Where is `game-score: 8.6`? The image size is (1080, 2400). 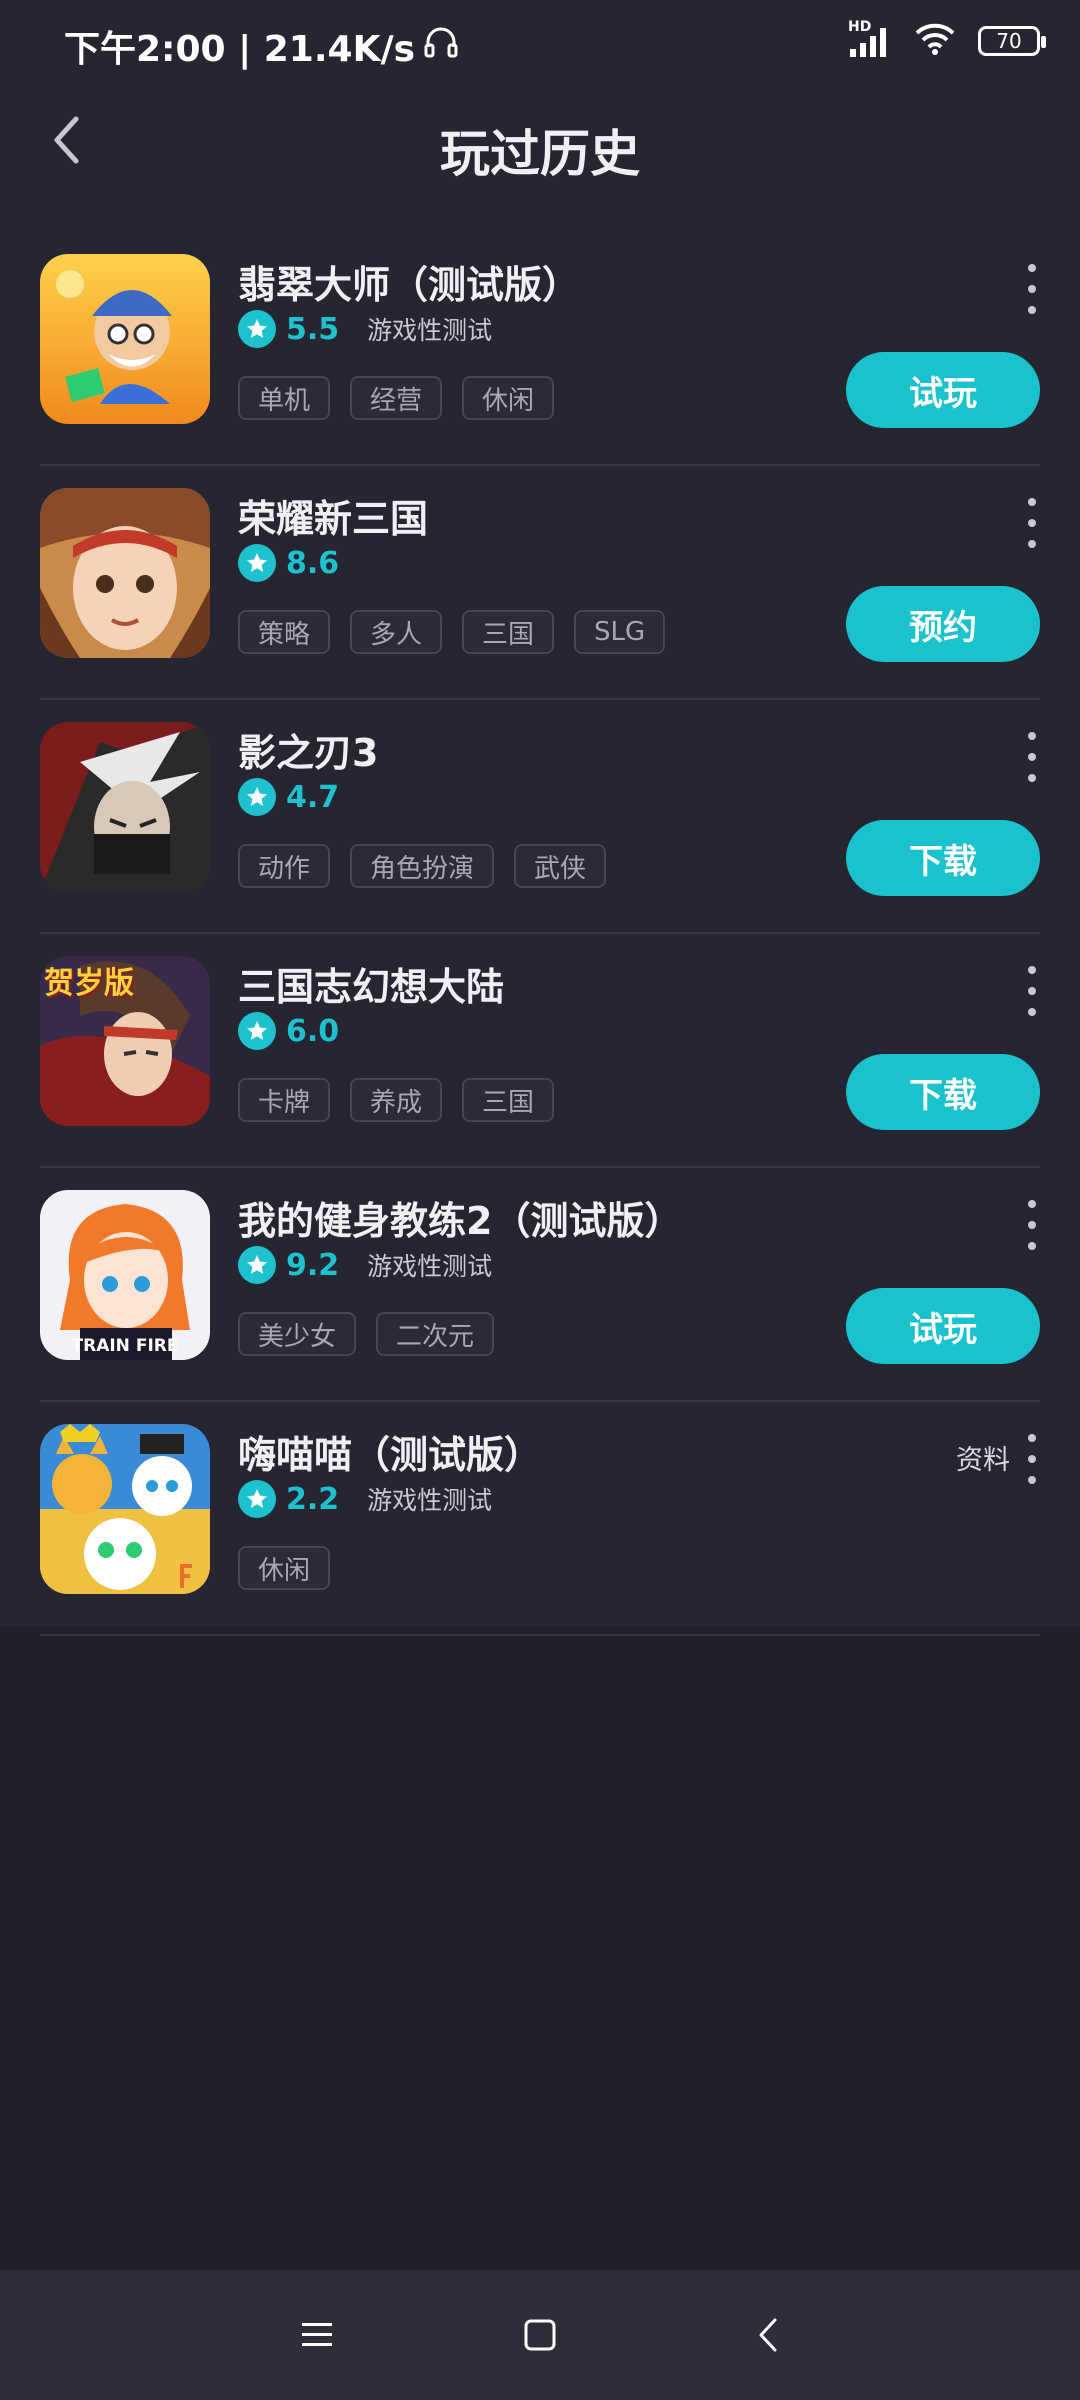 game-score: 8.6 is located at coordinates (313, 563).